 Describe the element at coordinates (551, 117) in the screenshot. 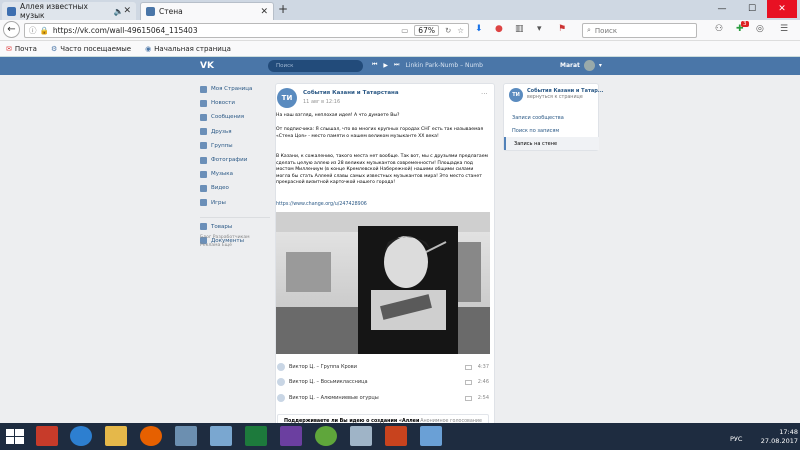

I see `community-posts-link: Записи сообщества` at that location.